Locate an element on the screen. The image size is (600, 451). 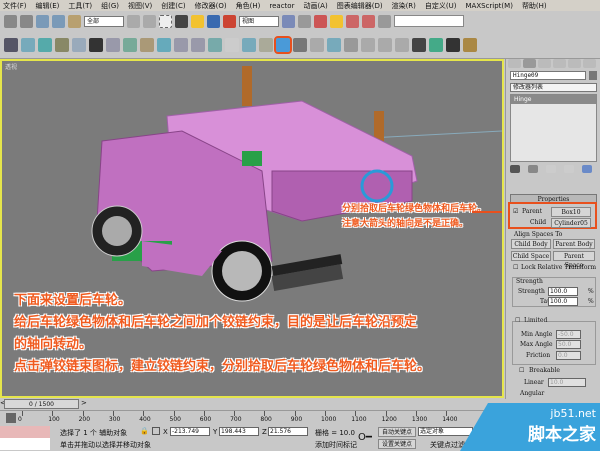
angular-dashpot-icon is located at coordinates (351, 44).